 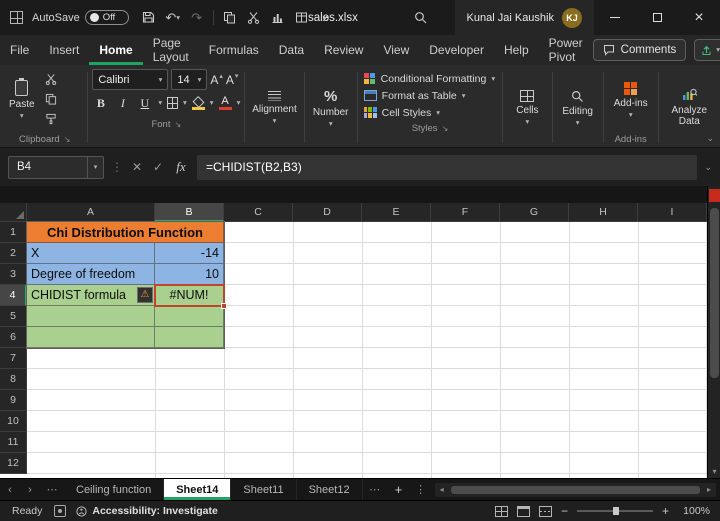 I want to click on bold-button: B, so click(x=100, y=103).